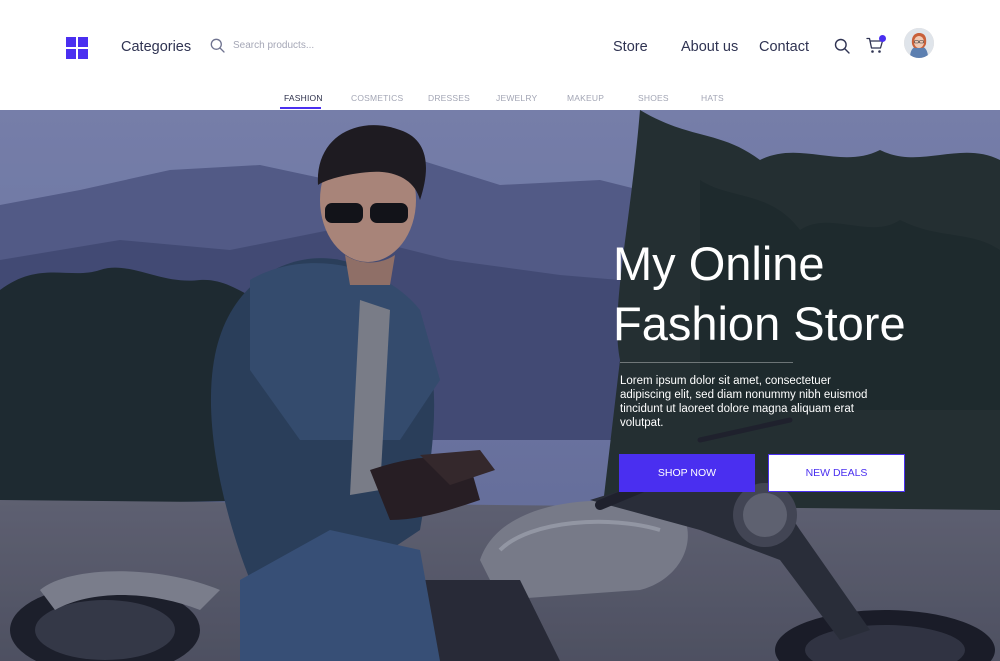  What do you see at coordinates (882, 38) in the screenshot?
I see `cart-badge-dot` at bounding box center [882, 38].